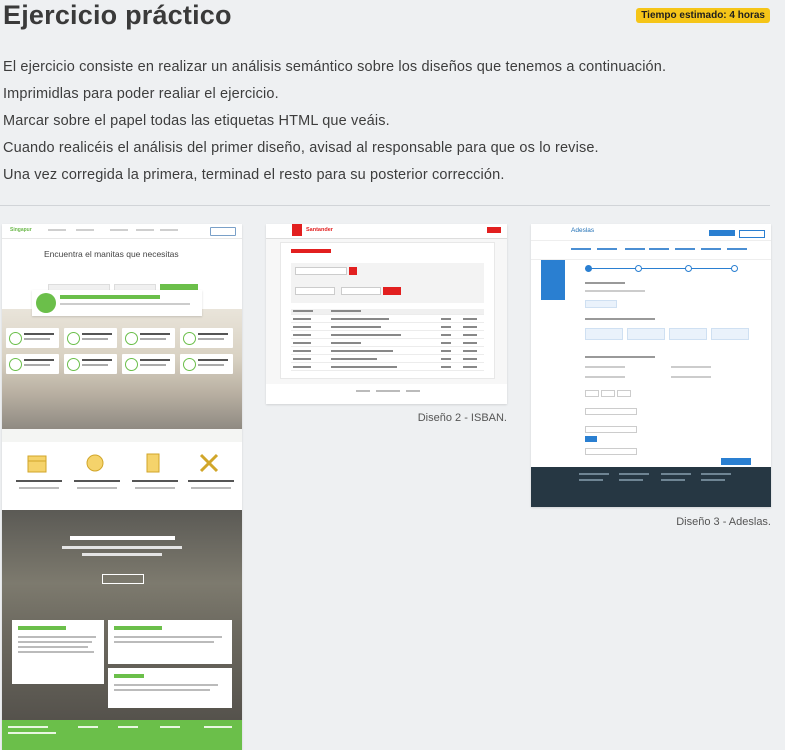  Describe the element at coordinates (553, 280) in the screenshot. I see `design-3-sidebar` at that location.